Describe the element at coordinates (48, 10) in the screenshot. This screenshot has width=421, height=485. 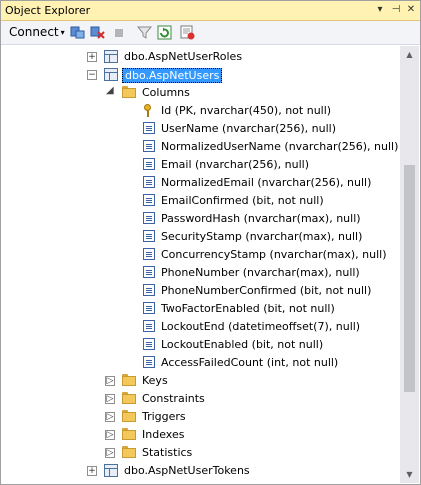
I see `window-title: Object Explorer` at that location.